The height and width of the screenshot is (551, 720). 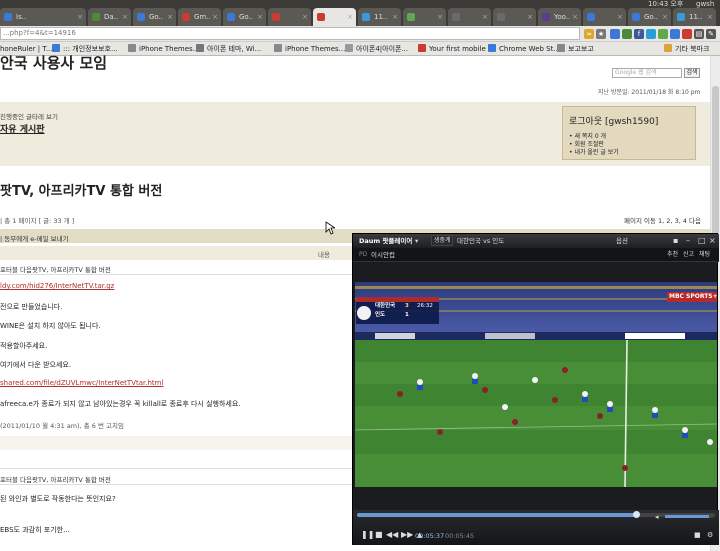 What do you see at coordinates (665, 4) in the screenshot?
I see `system-clock: 10:43 오후` at bounding box center [665, 4].